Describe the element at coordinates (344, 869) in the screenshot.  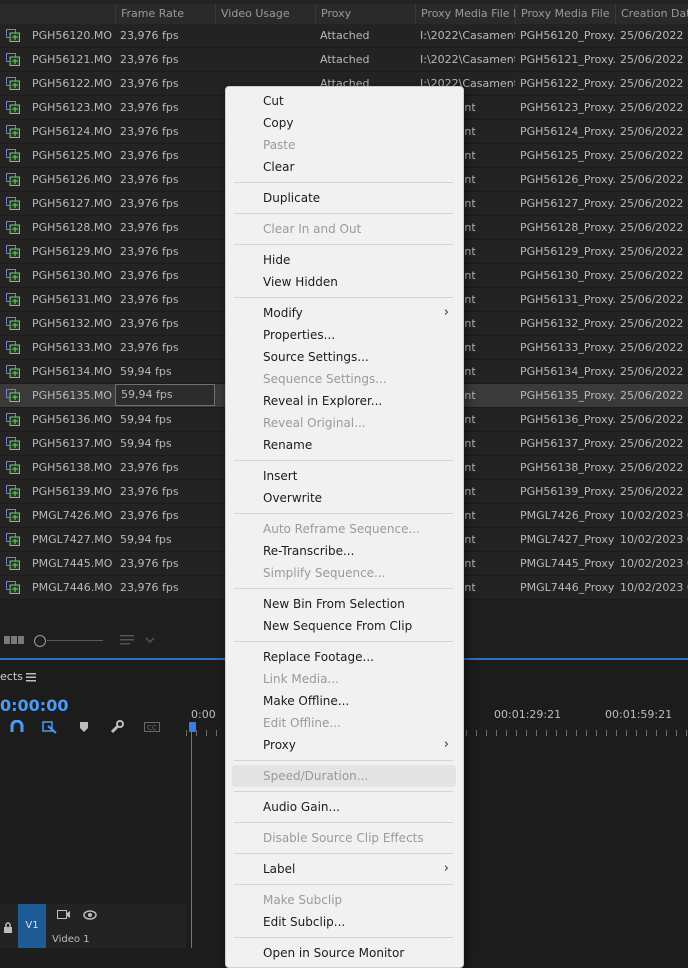
I see `menu-item-label: Label ›` at that location.